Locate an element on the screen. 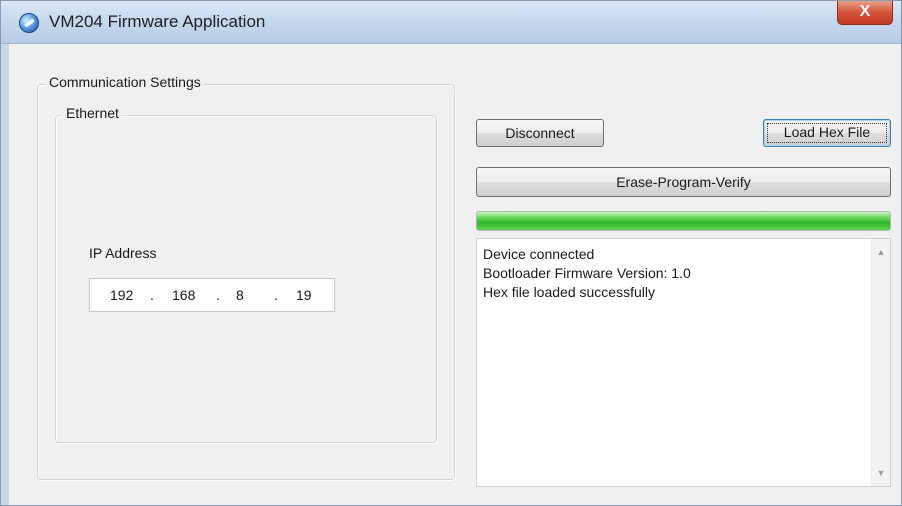 This screenshot has height=506, width=902. disconnect-button: Disconnect is located at coordinates (540, 133).